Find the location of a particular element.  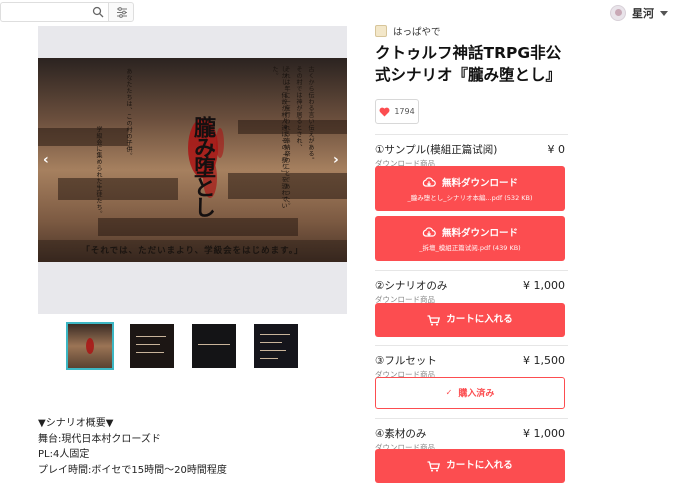

like-count: 1794 is located at coordinates (404, 111).